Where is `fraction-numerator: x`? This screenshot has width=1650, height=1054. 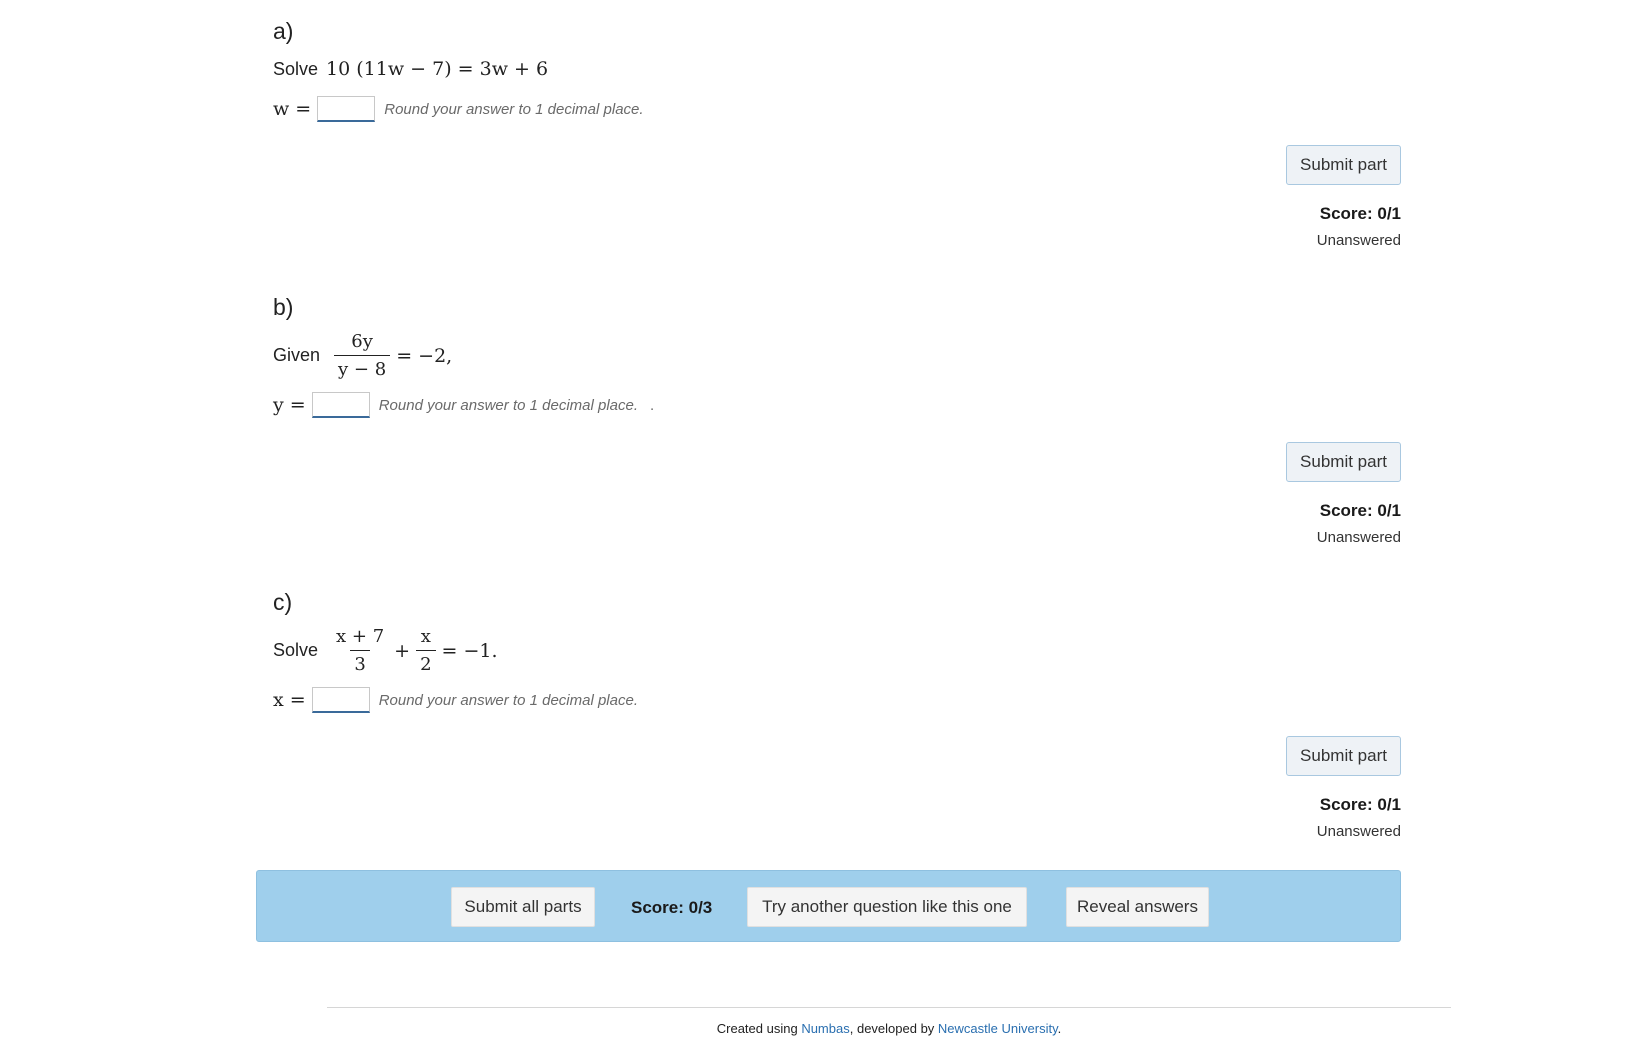
fraction-numerator: x is located at coordinates (425, 636).